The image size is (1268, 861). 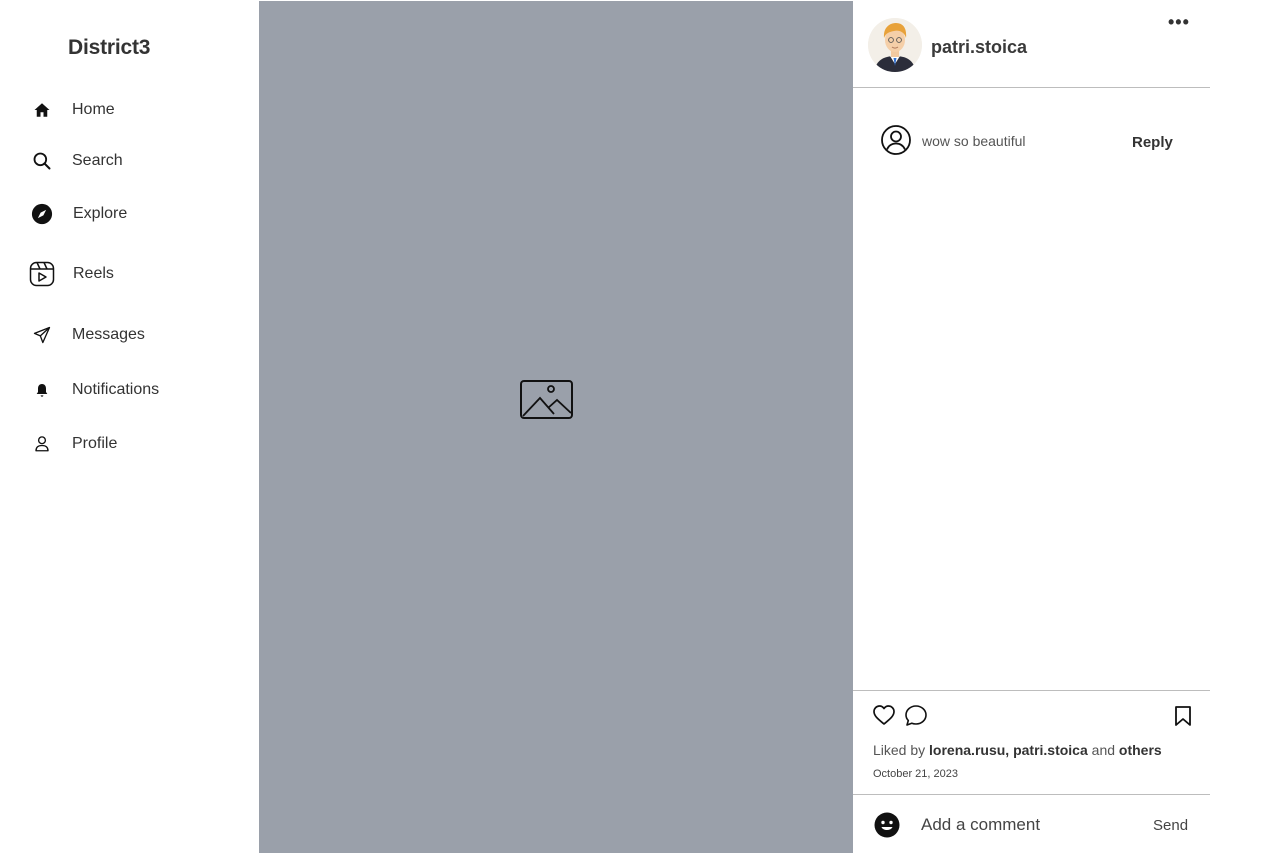 What do you see at coordinates (42, 444) in the screenshot?
I see `user-icon` at bounding box center [42, 444].